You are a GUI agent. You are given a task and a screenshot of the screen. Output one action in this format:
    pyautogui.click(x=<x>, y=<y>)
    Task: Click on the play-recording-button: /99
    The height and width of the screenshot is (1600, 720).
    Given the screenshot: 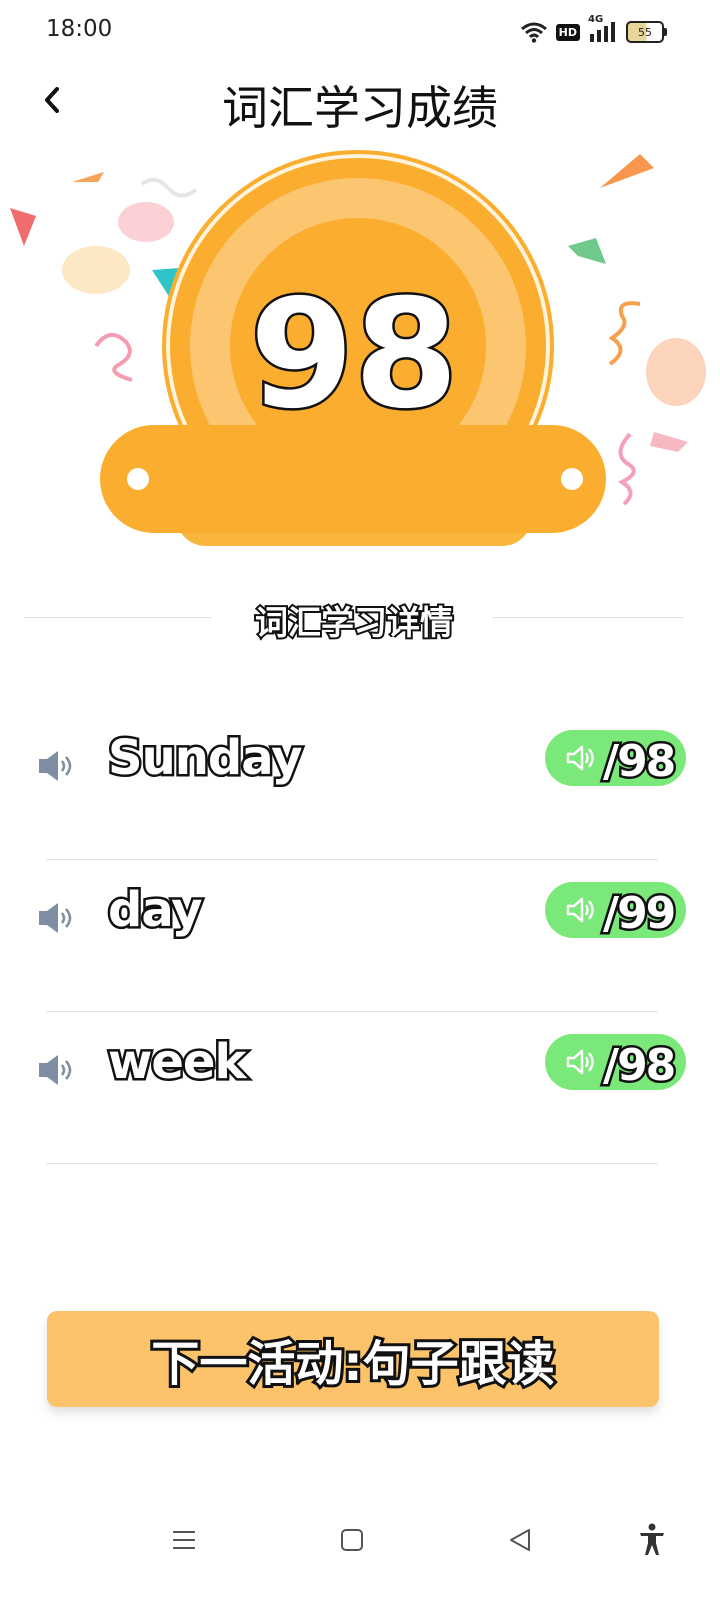 What is the action you would take?
    pyautogui.click(x=615, y=910)
    